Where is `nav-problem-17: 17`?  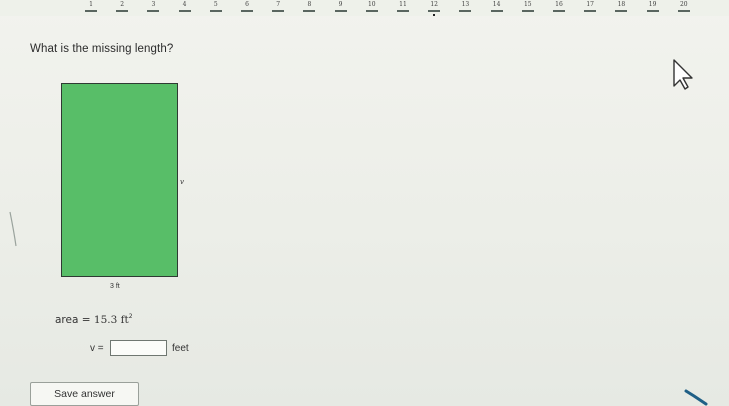 nav-problem-17: 17 is located at coordinates (590, 8).